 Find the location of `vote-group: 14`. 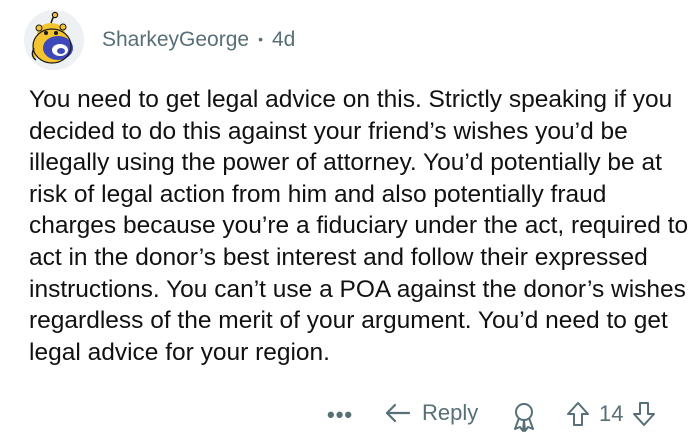

vote-group: 14 is located at coordinates (611, 414).